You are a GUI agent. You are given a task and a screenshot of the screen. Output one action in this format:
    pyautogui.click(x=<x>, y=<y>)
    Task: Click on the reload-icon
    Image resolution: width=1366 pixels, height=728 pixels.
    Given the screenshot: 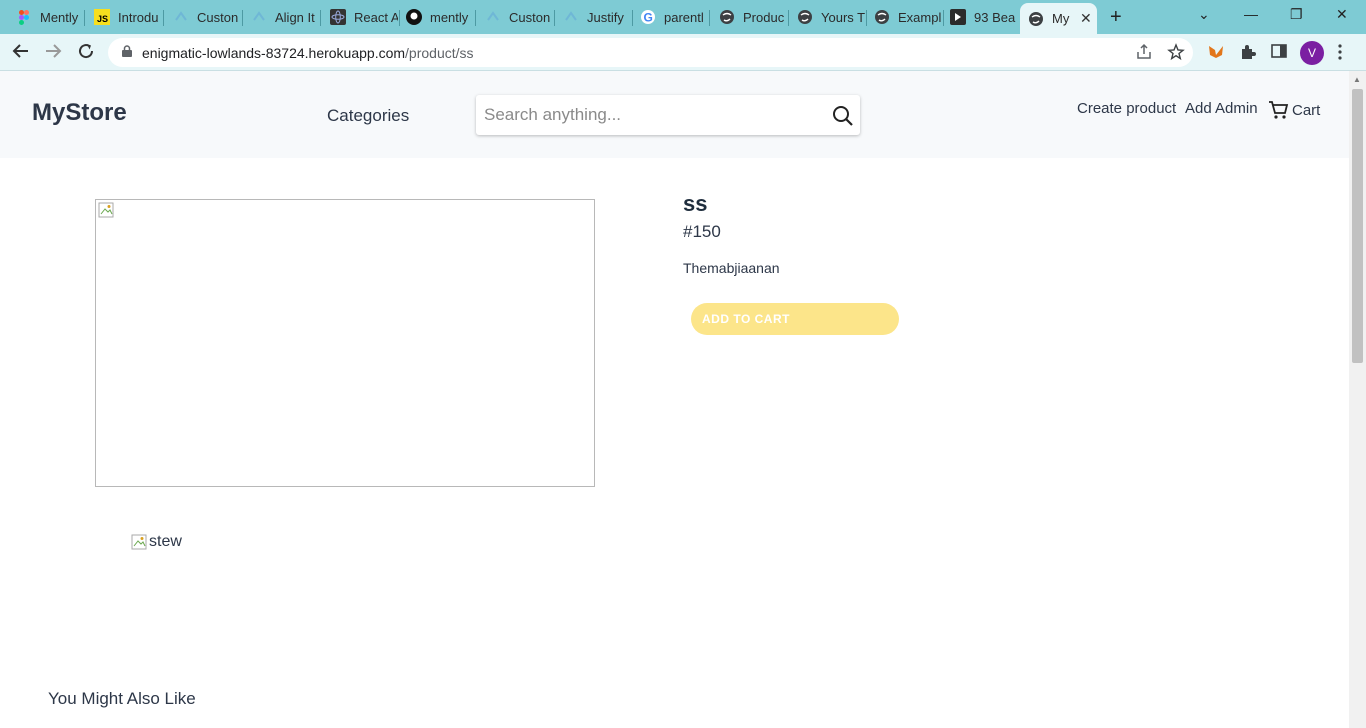 What is the action you would take?
    pyautogui.click(x=86, y=53)
    